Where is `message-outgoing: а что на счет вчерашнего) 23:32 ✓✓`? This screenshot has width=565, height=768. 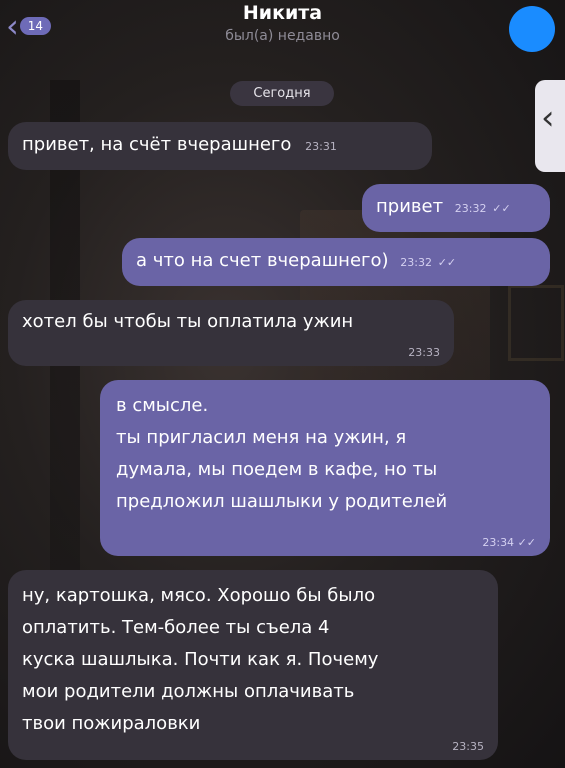 message-outgoing: а что на счет вчерашнего) 23:32 ✓✓ is located at coordinates (336, 262).